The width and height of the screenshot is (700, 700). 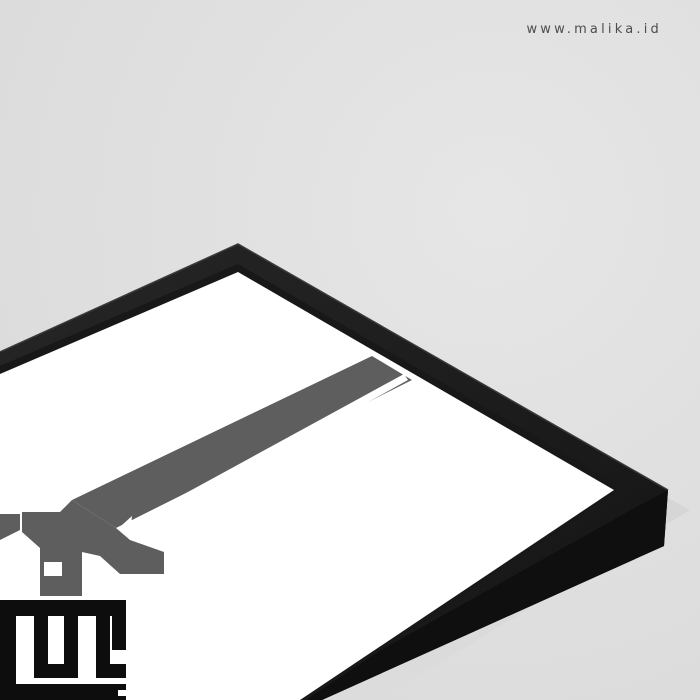 I want to click on site-watermark: www.malika.id, so click(x=594, y=29).